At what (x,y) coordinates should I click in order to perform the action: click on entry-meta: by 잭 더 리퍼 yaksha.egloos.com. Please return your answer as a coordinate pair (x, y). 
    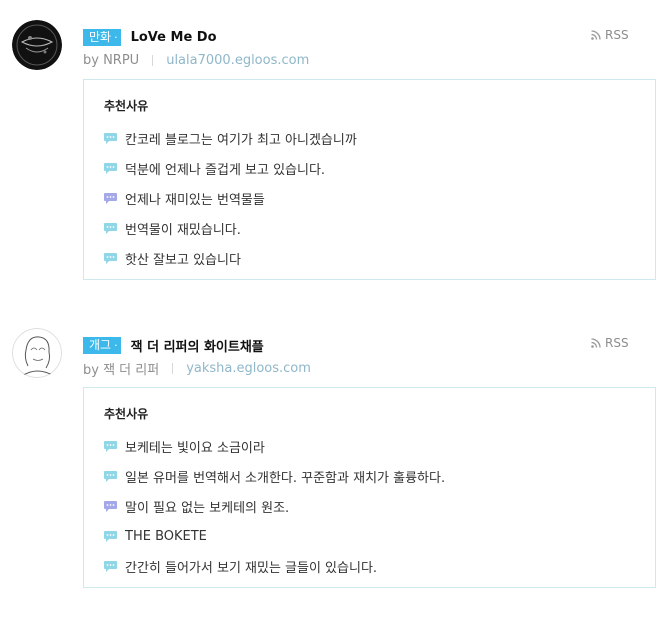
    Looking at the image, I should click on (197, 368).